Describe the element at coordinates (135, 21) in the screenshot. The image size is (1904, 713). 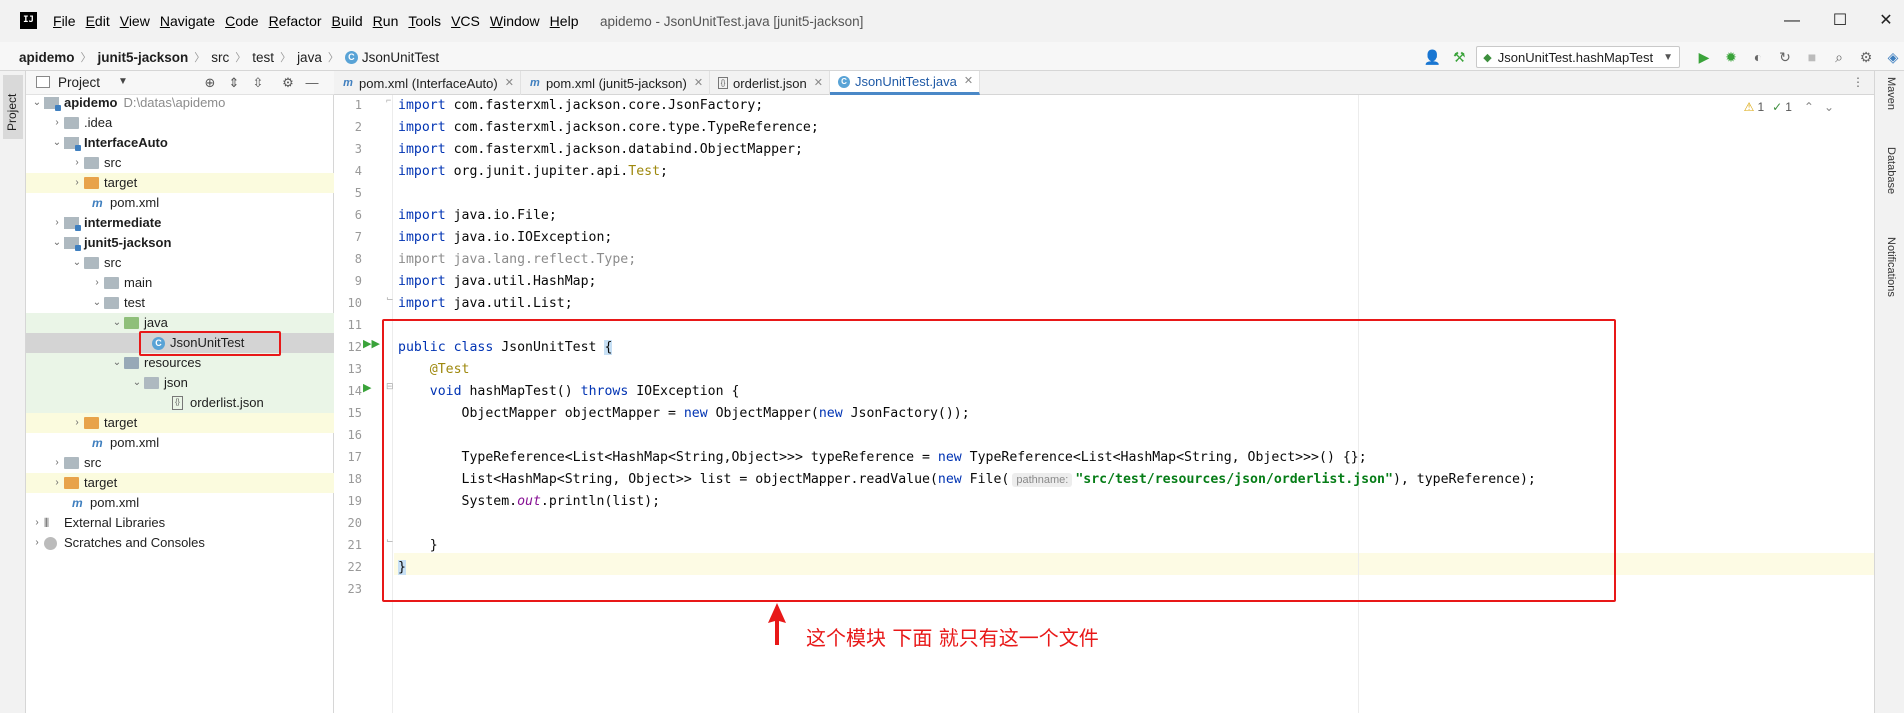
I see `menu-view: View` at that location.